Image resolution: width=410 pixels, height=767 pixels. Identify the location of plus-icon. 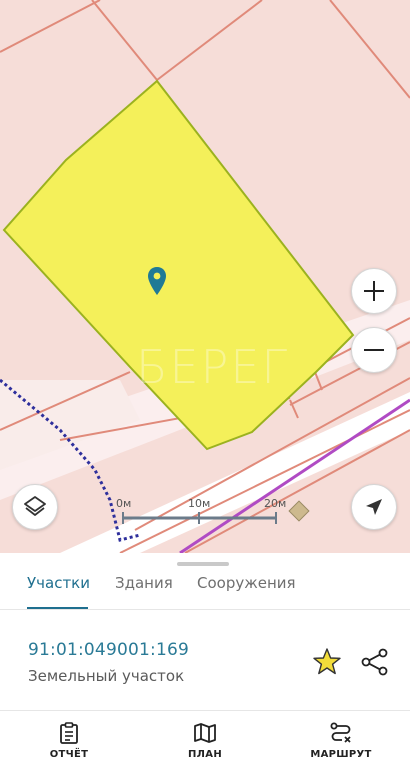
(374, 291).